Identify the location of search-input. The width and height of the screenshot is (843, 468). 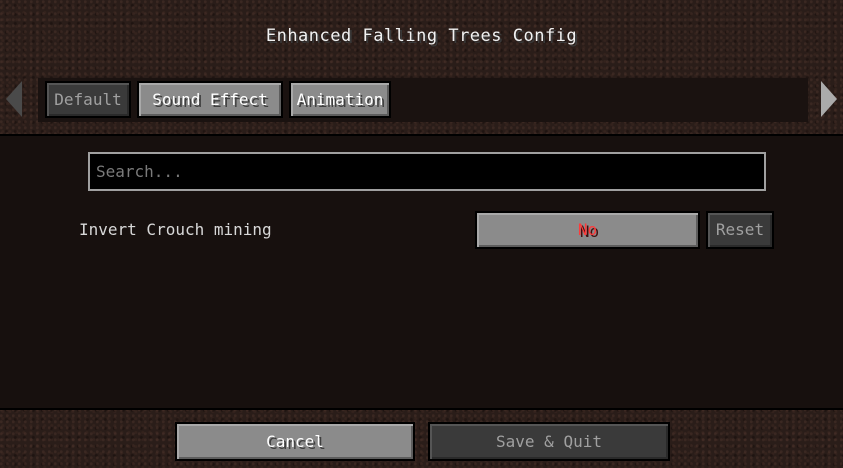
(427, 171).